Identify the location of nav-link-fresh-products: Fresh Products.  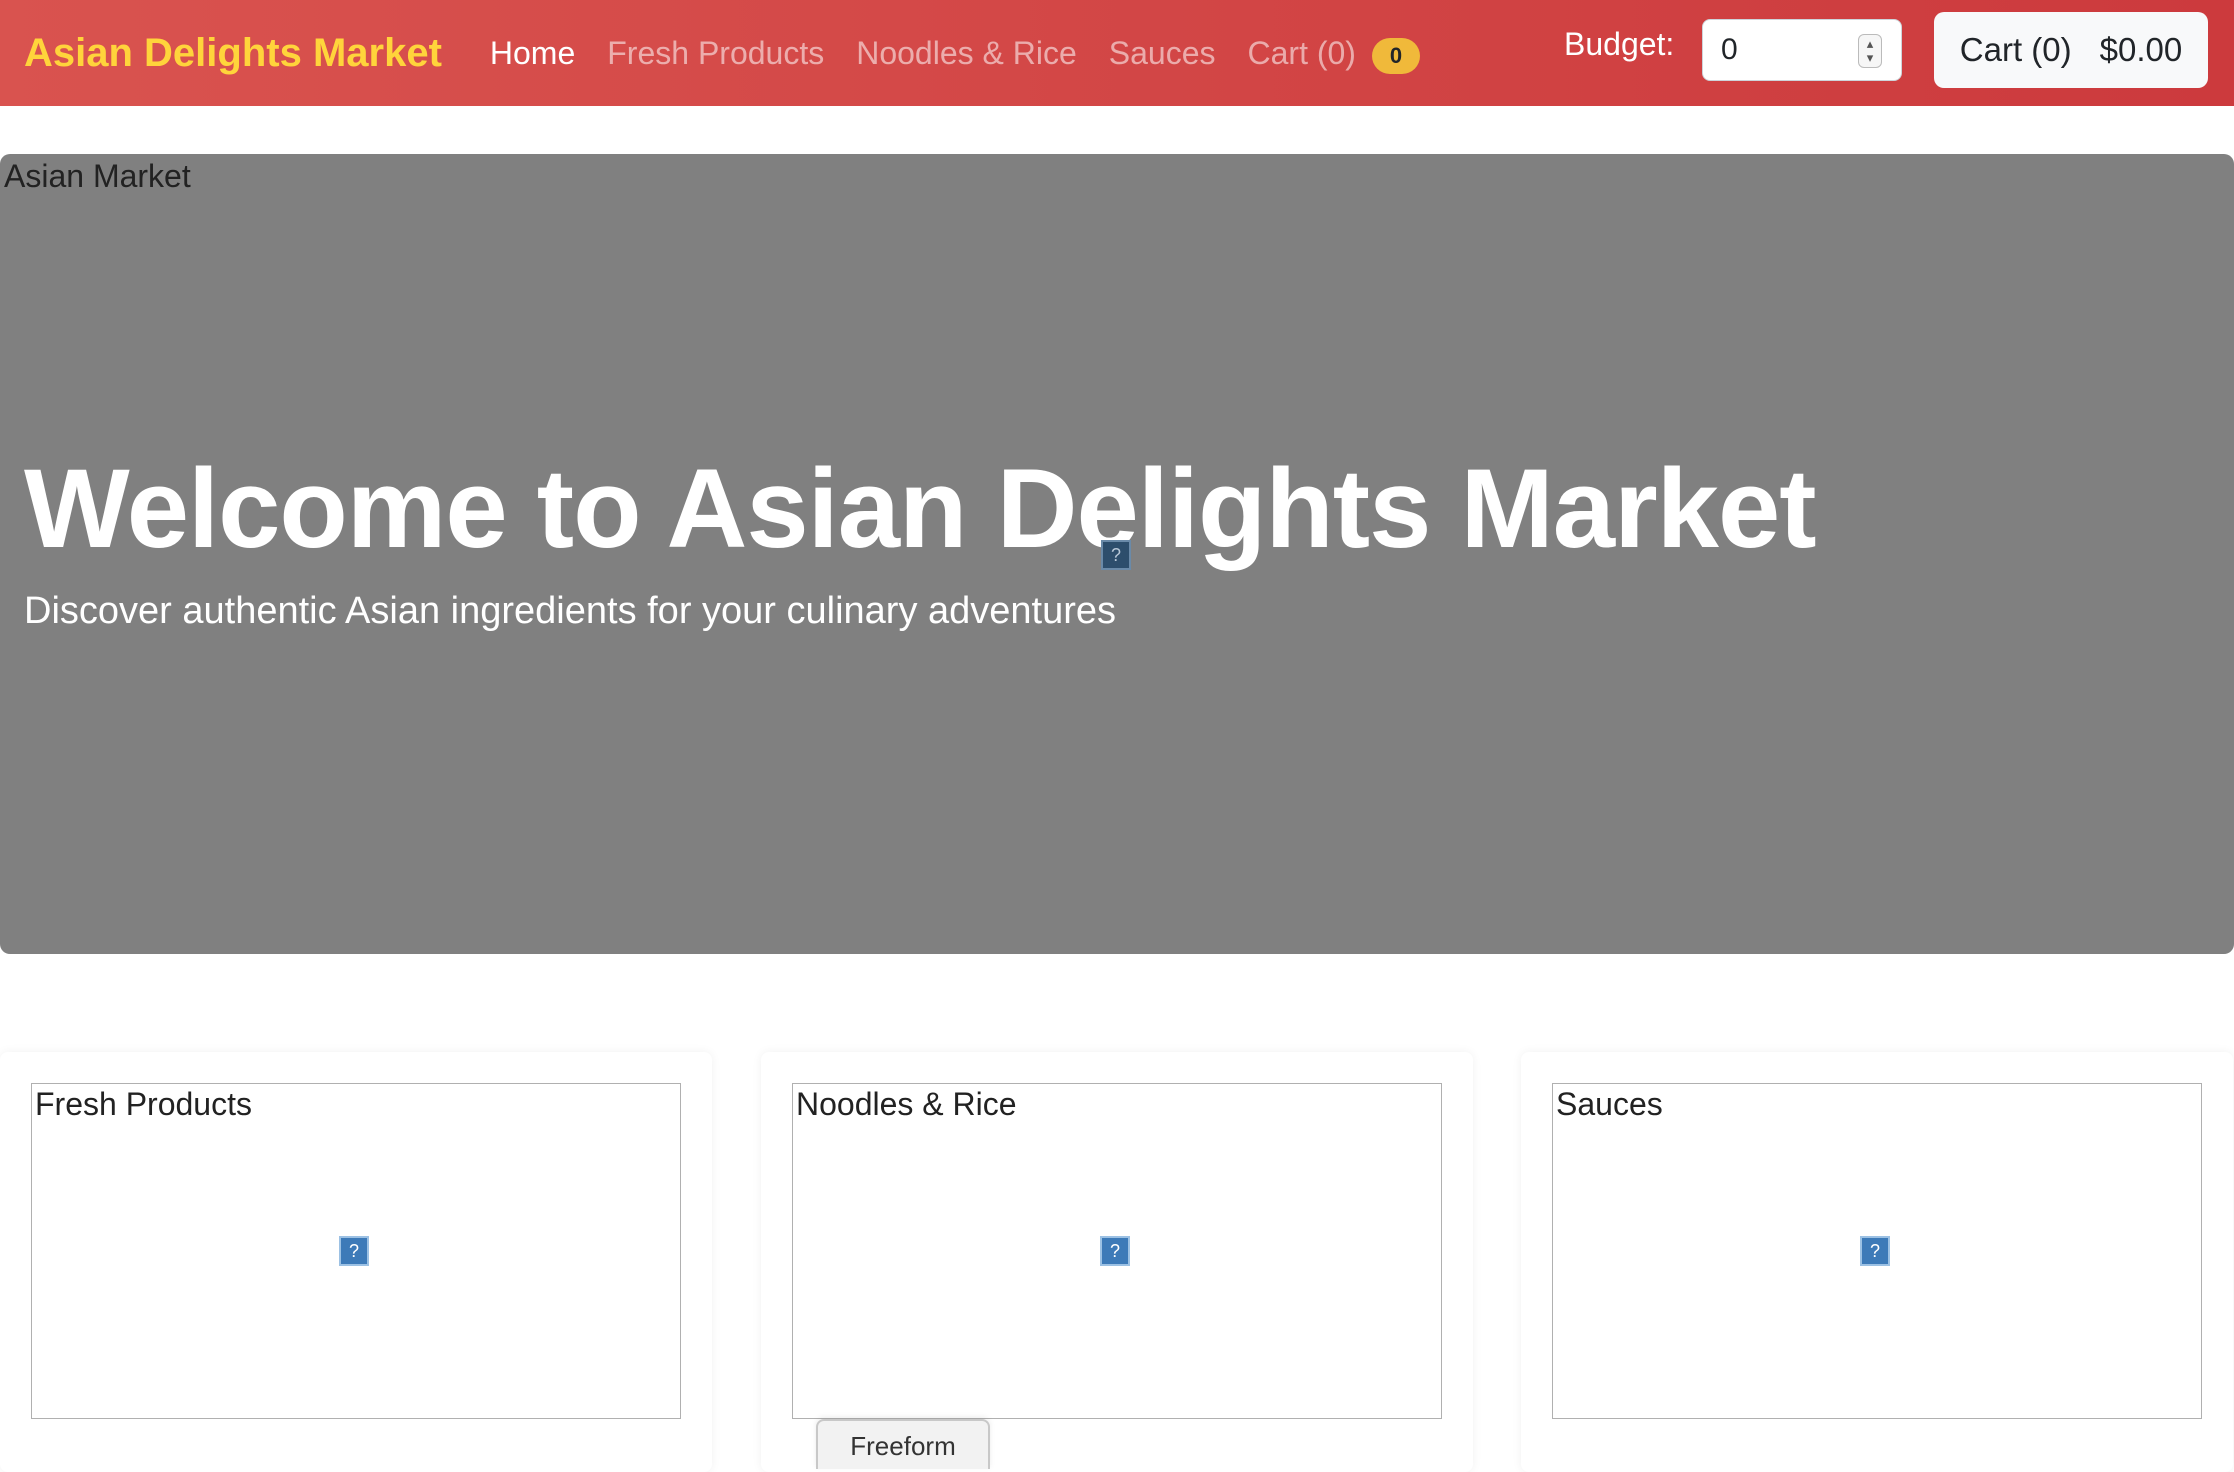
(715, 53).